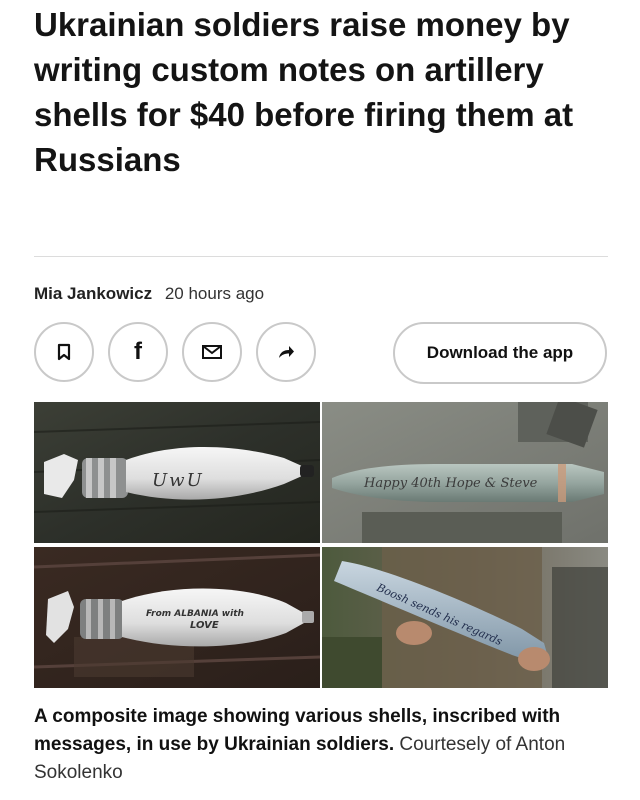 The height and width of the screenshot is (800, 640). I want to click on photo-shell-uwu: UwU, so click(177, 472).